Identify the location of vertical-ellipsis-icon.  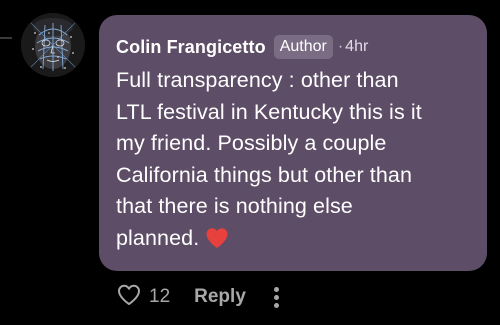
(277, 297).